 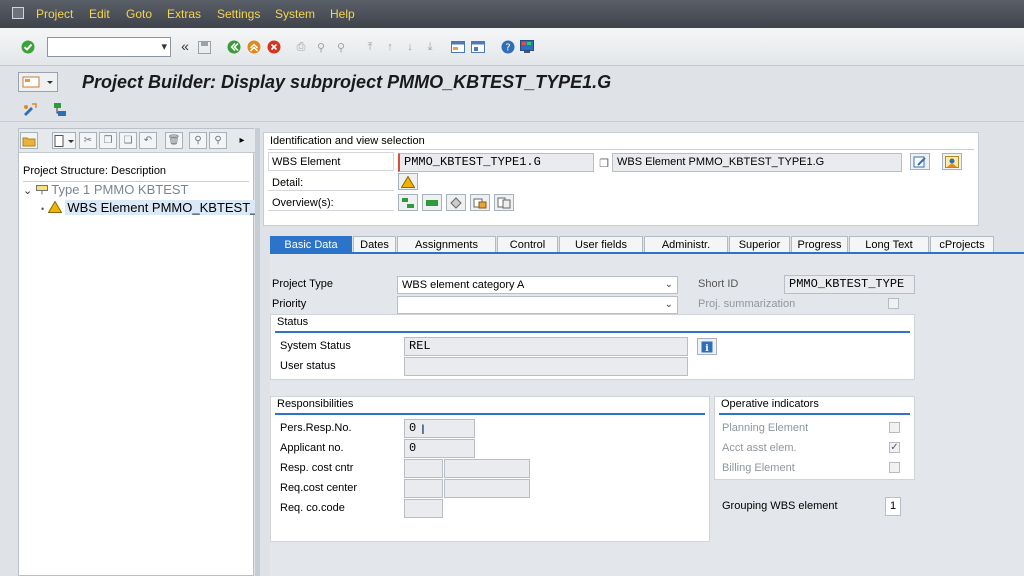 What do you see at coordinates (894, 427) in the screenshot?
I see `planning-element-checkbox` at bounding box center [894, 427].